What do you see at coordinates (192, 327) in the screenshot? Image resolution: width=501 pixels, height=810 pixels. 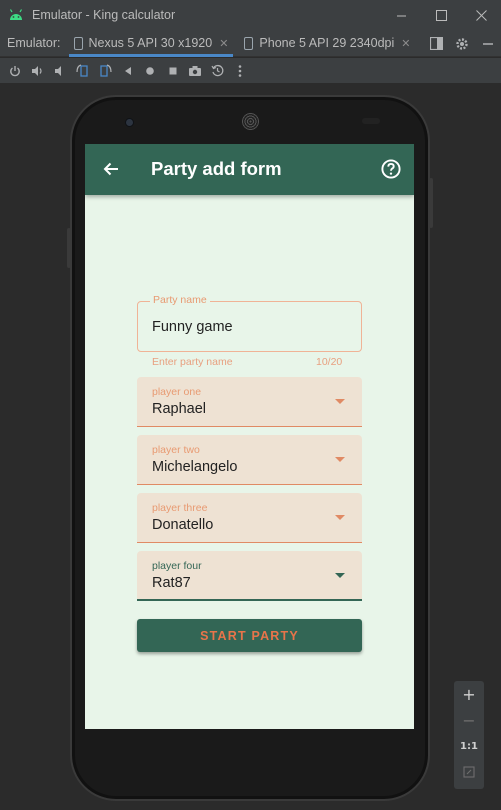 I see `party-name-value: Funny game` at bounding box center [192, 327].